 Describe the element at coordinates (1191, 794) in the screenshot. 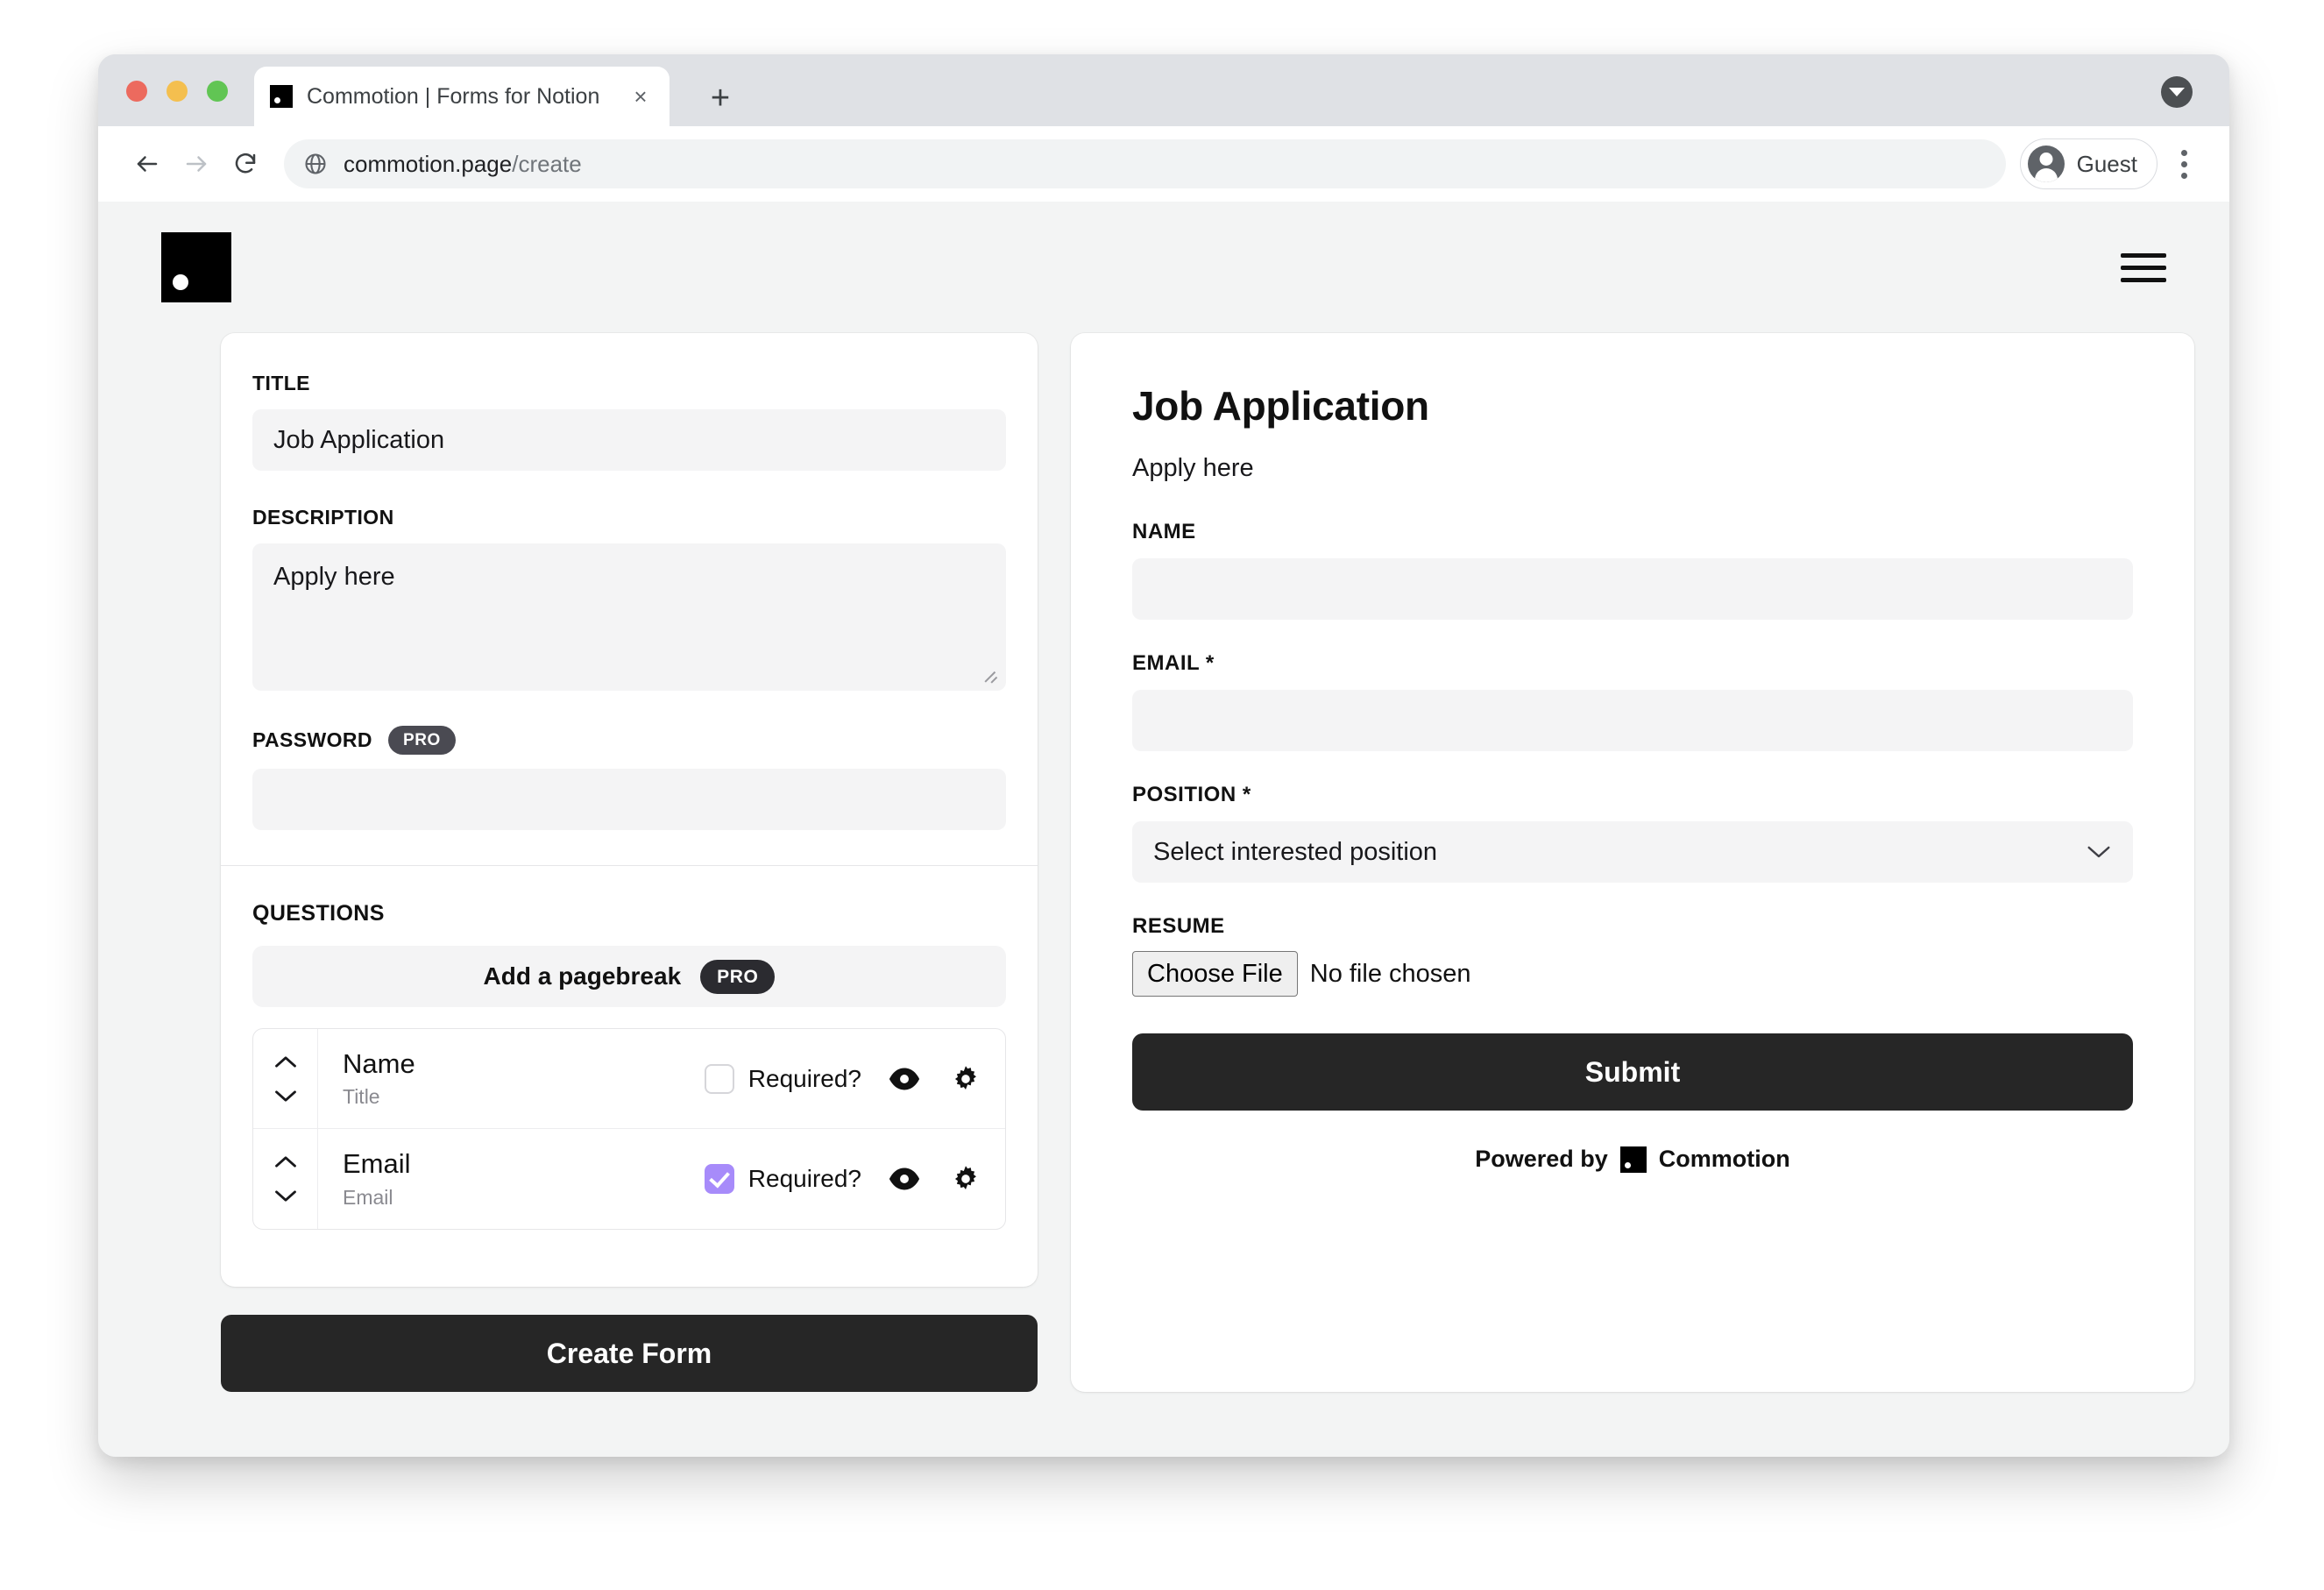

I see `position-label: POSITION *` at that location.